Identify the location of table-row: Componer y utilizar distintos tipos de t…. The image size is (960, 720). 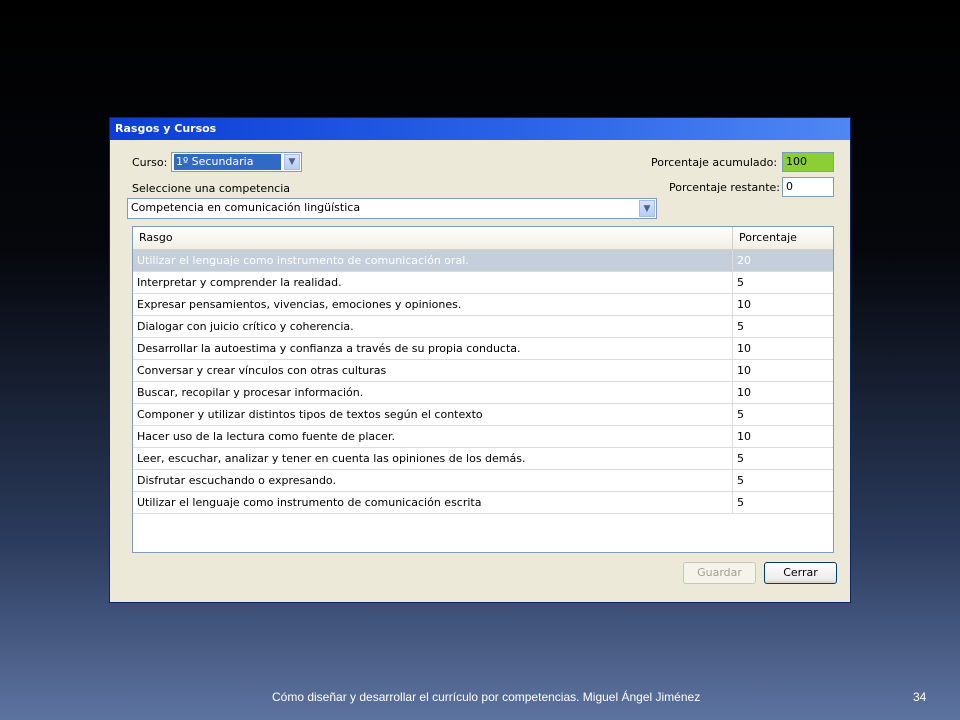
(483, 415).